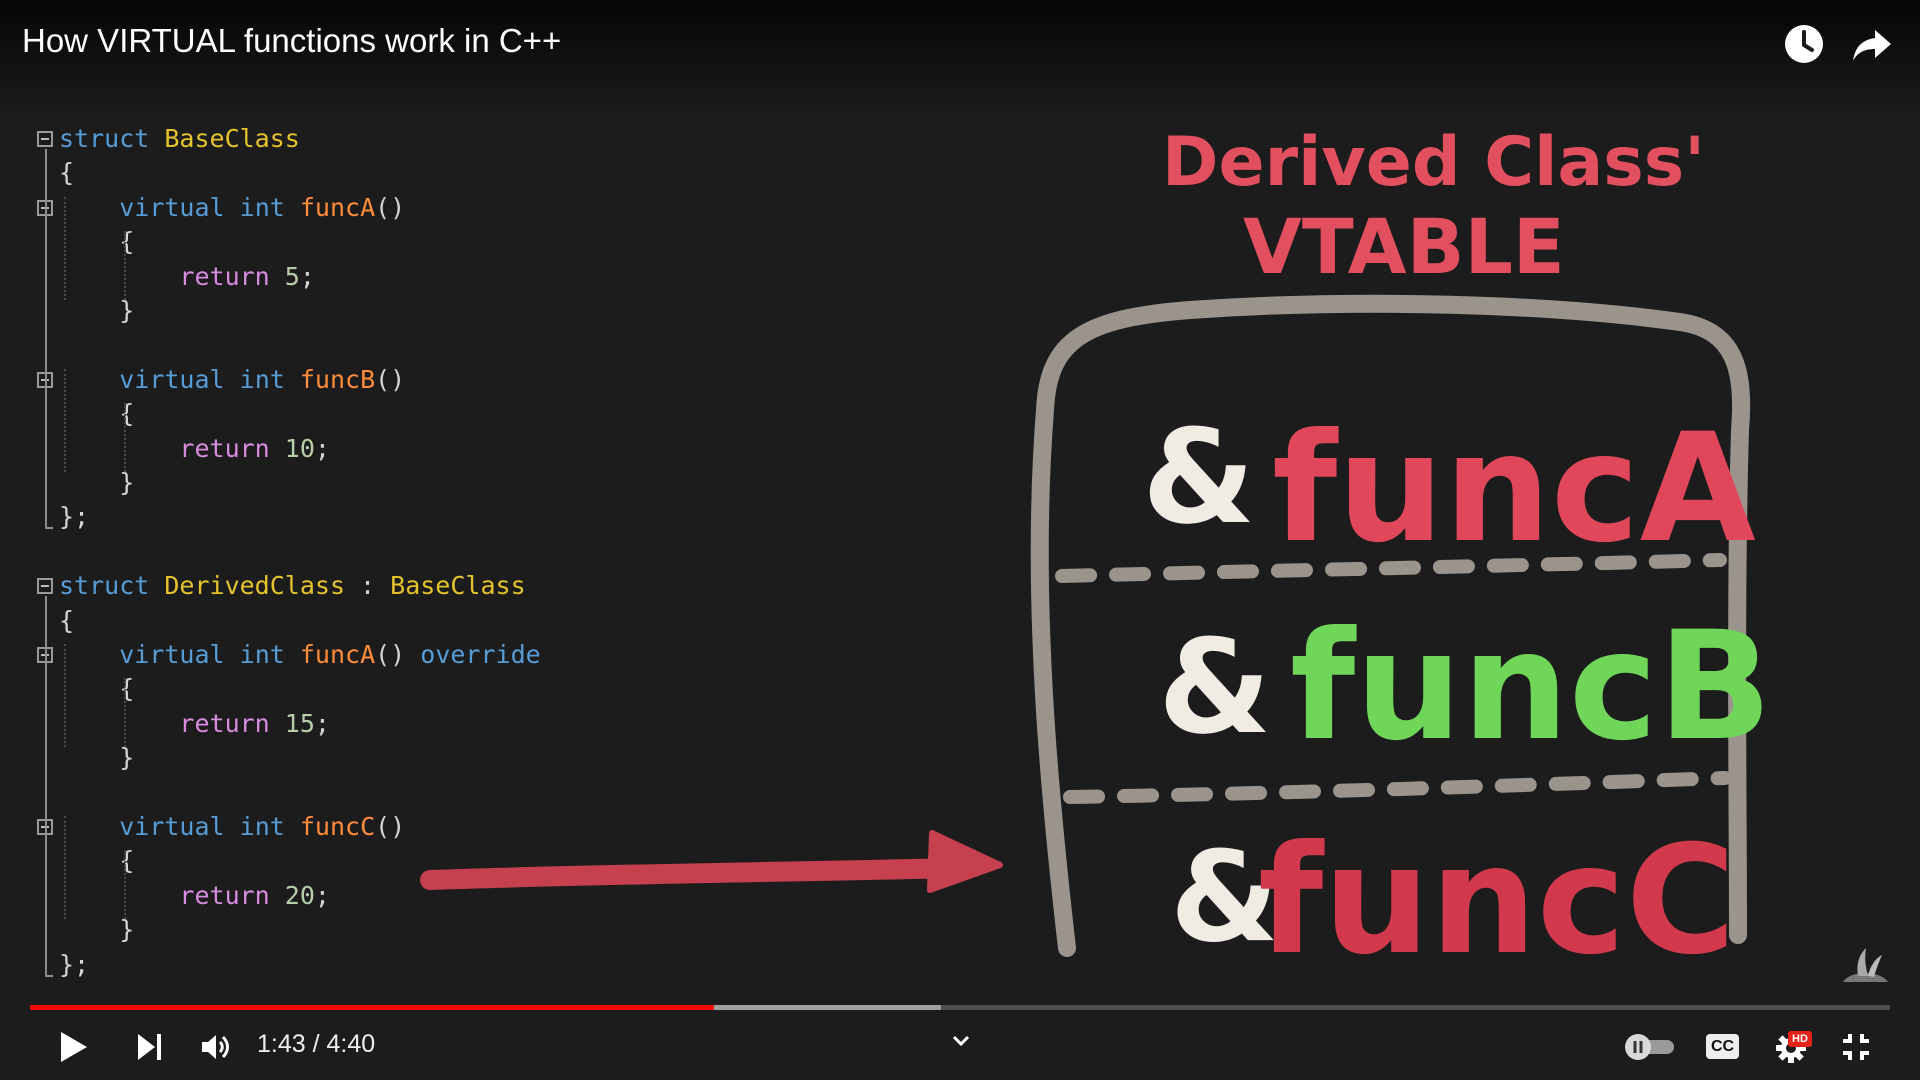 This screenshot has height=1080, width=1920. I want to click on vtable-entry-funcB: funcB, so click(1531, 687).